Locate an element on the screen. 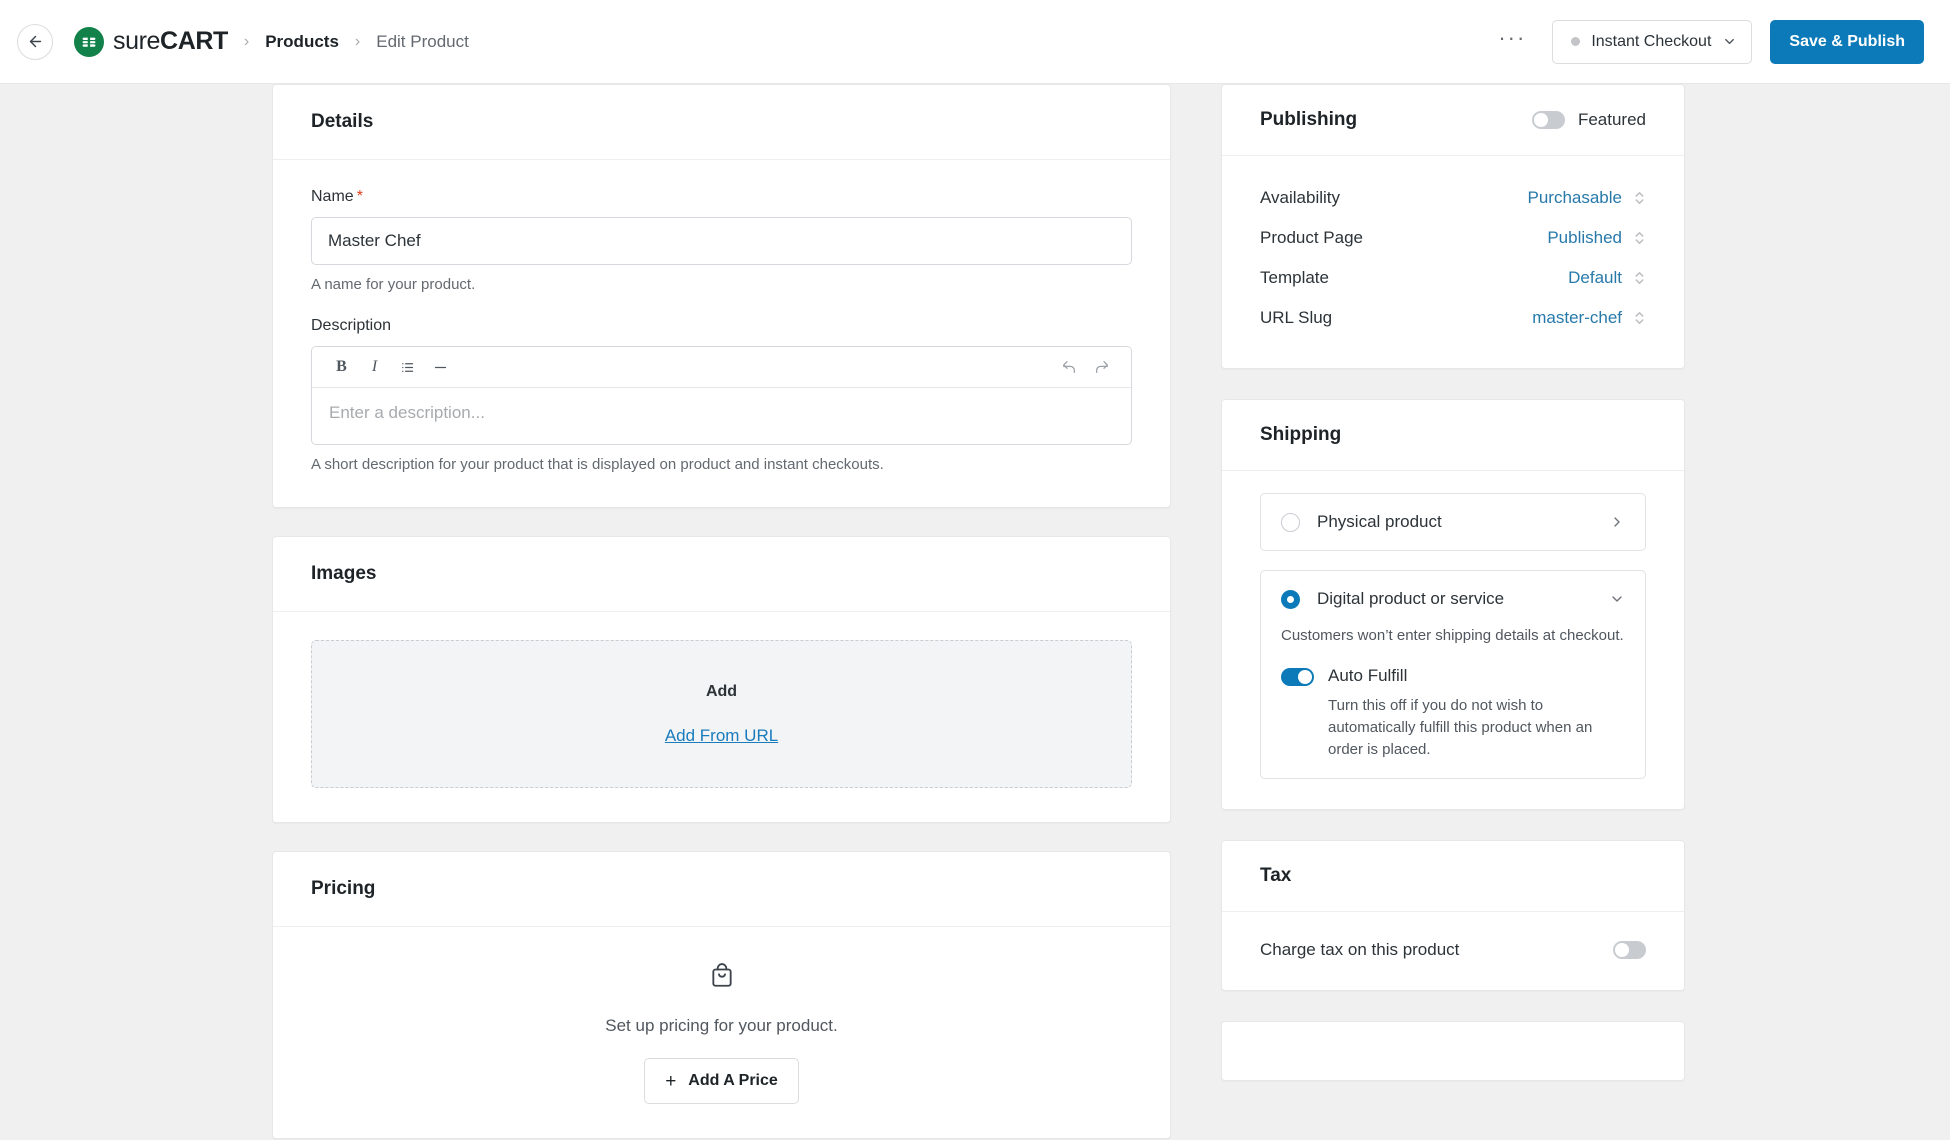  physical-product-label: Physical product is located at coordinates (1379, 521).